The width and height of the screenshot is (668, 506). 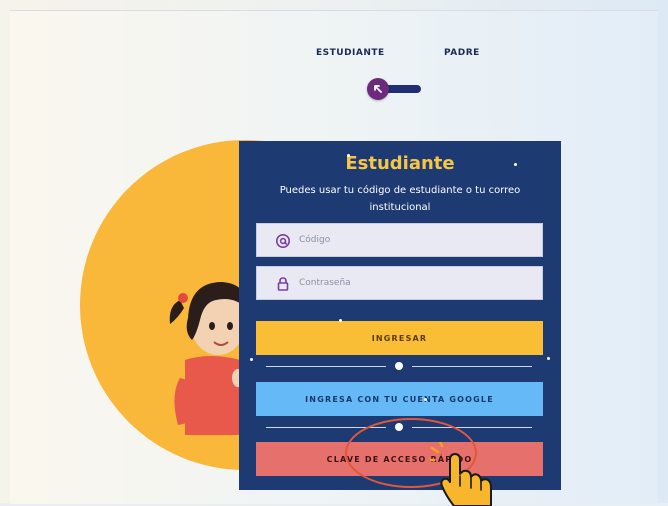 I want to click on toggle-knob, so click(x=378, y=89).